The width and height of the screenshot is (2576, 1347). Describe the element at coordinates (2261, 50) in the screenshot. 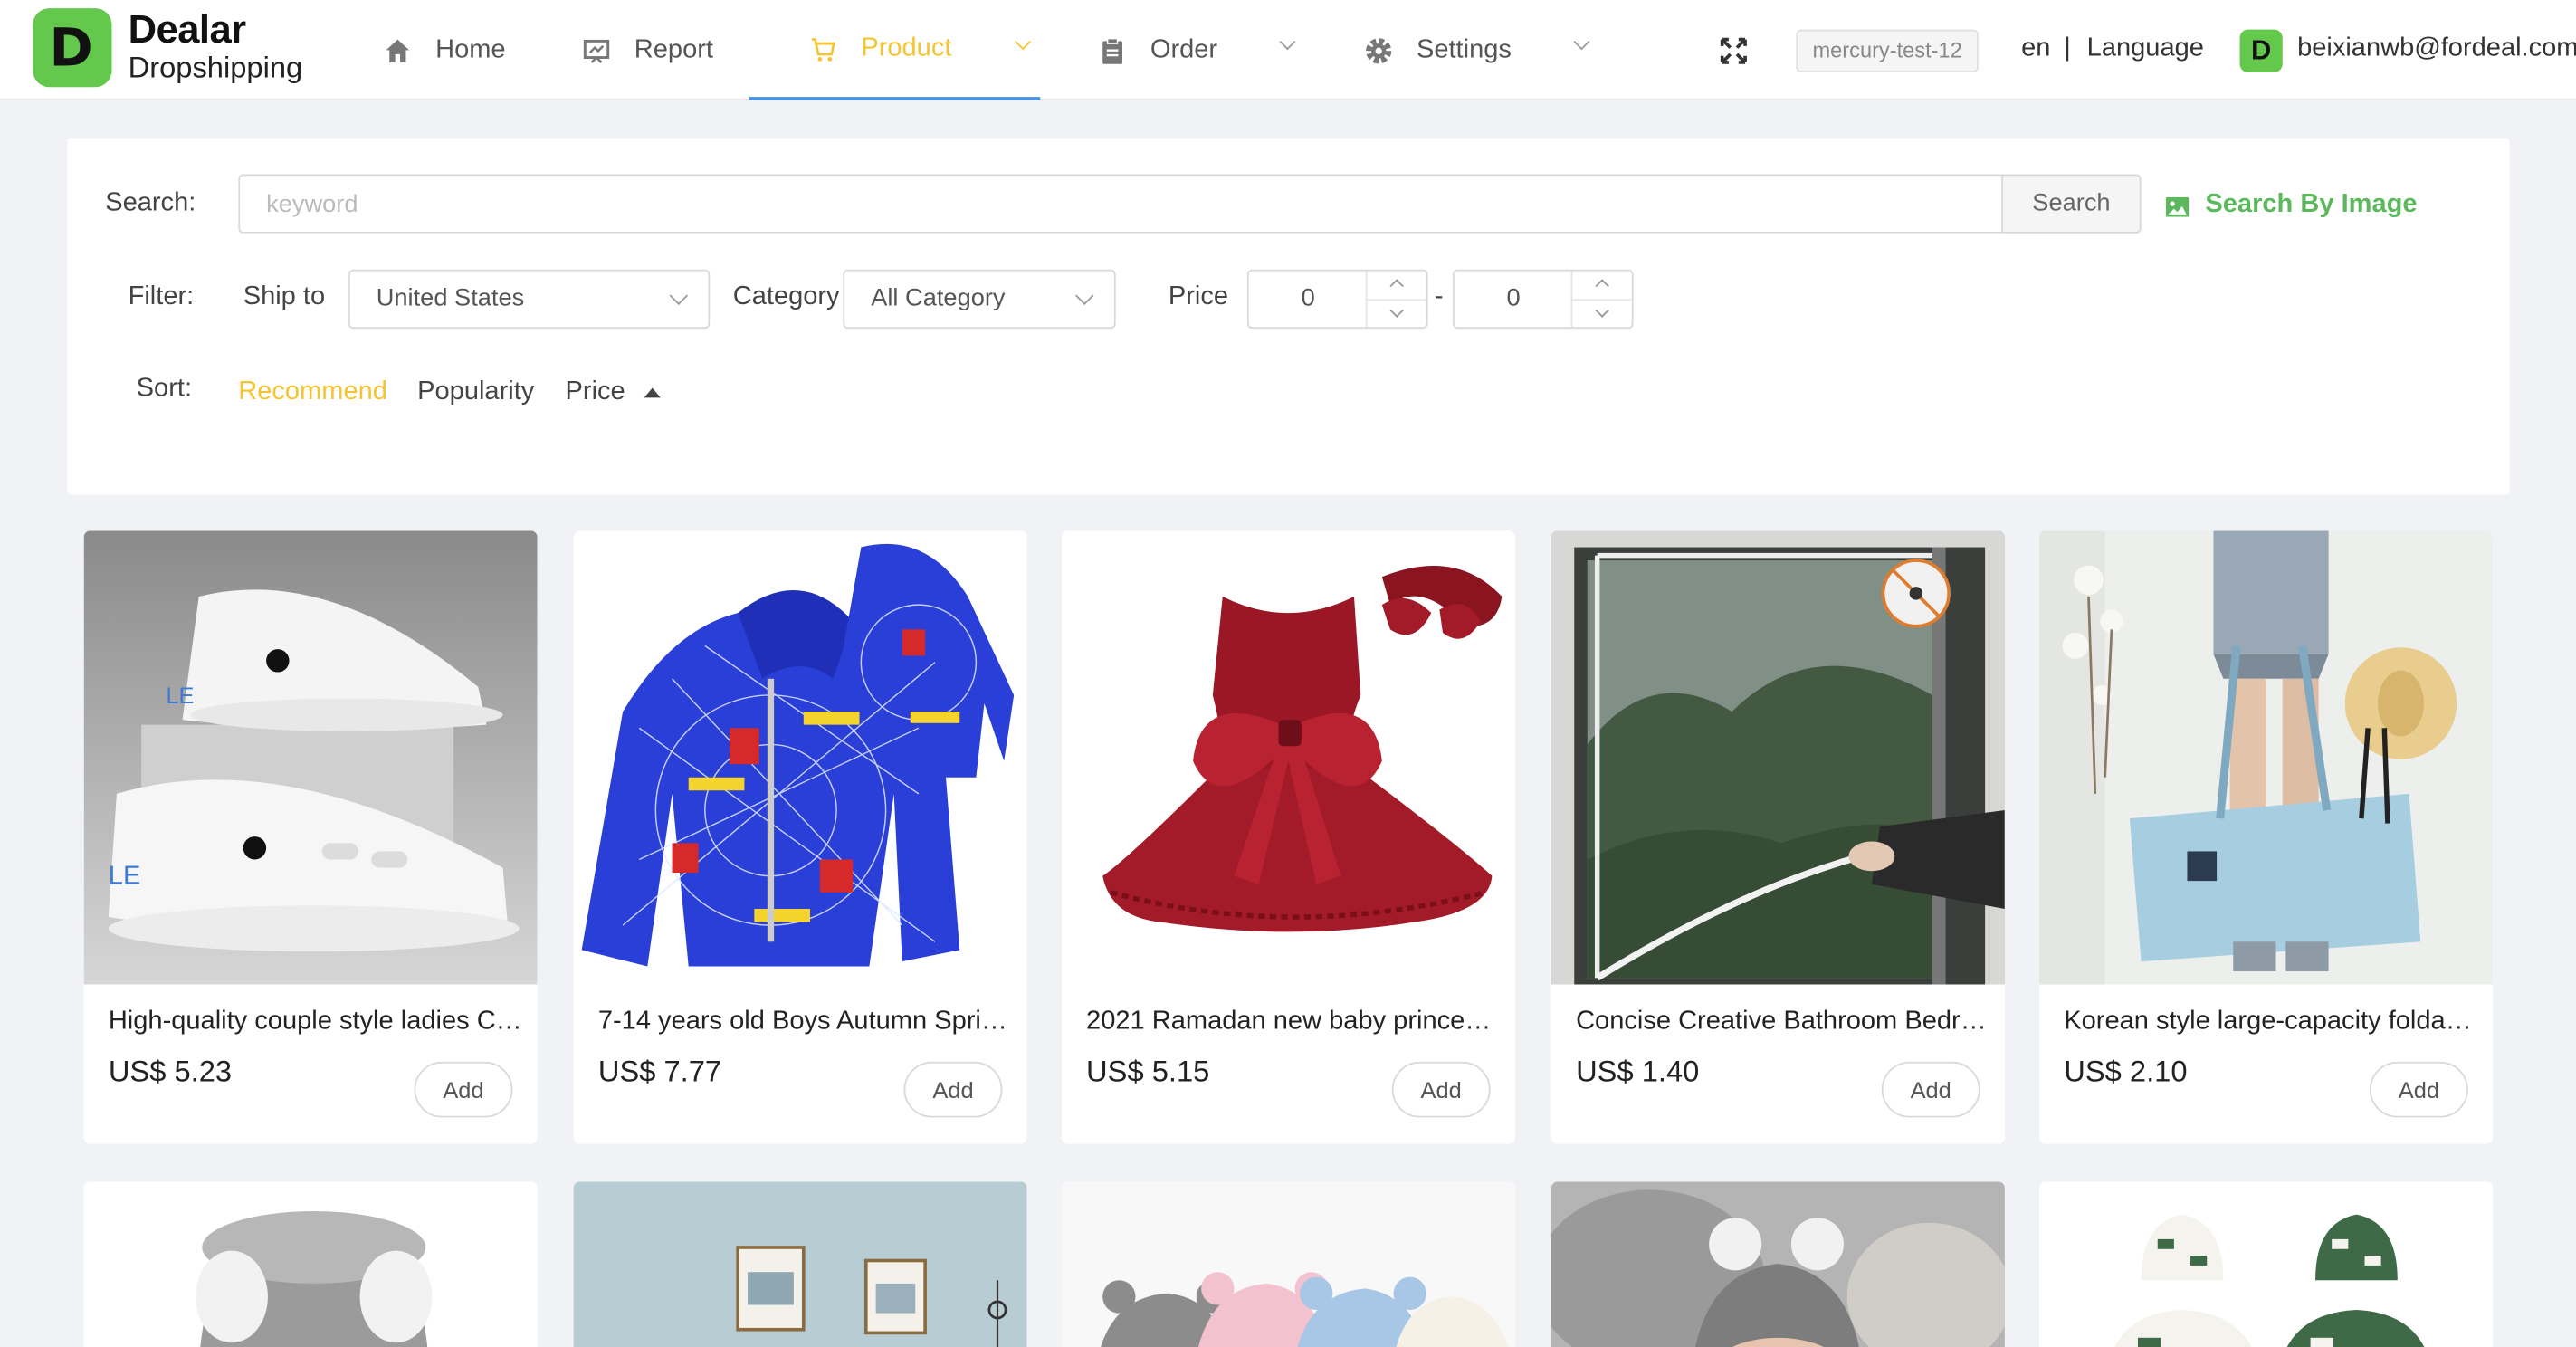

I see `avatar: D` at that location.